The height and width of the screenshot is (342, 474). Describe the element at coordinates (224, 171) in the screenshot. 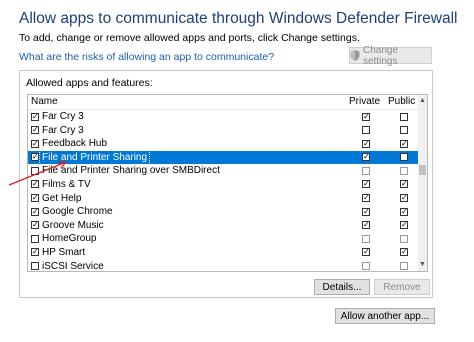

I see `table-row: File and Printer Sharing over SMBDirect` at that location.